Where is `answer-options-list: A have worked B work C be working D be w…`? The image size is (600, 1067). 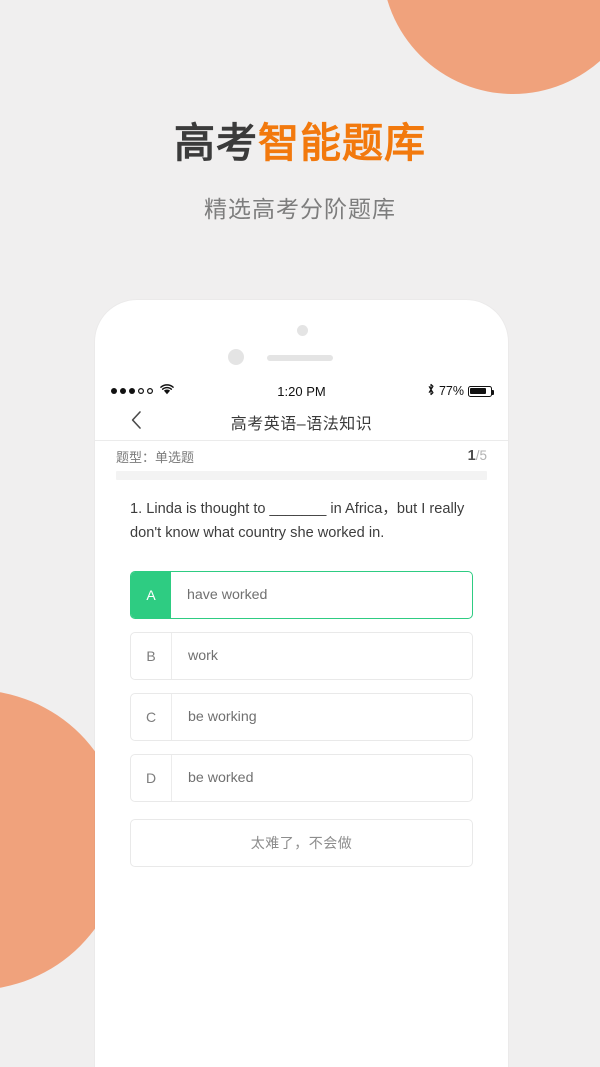 answer-options-list: A have worked B work C be working D be w… is located at coordinates (301, 687).